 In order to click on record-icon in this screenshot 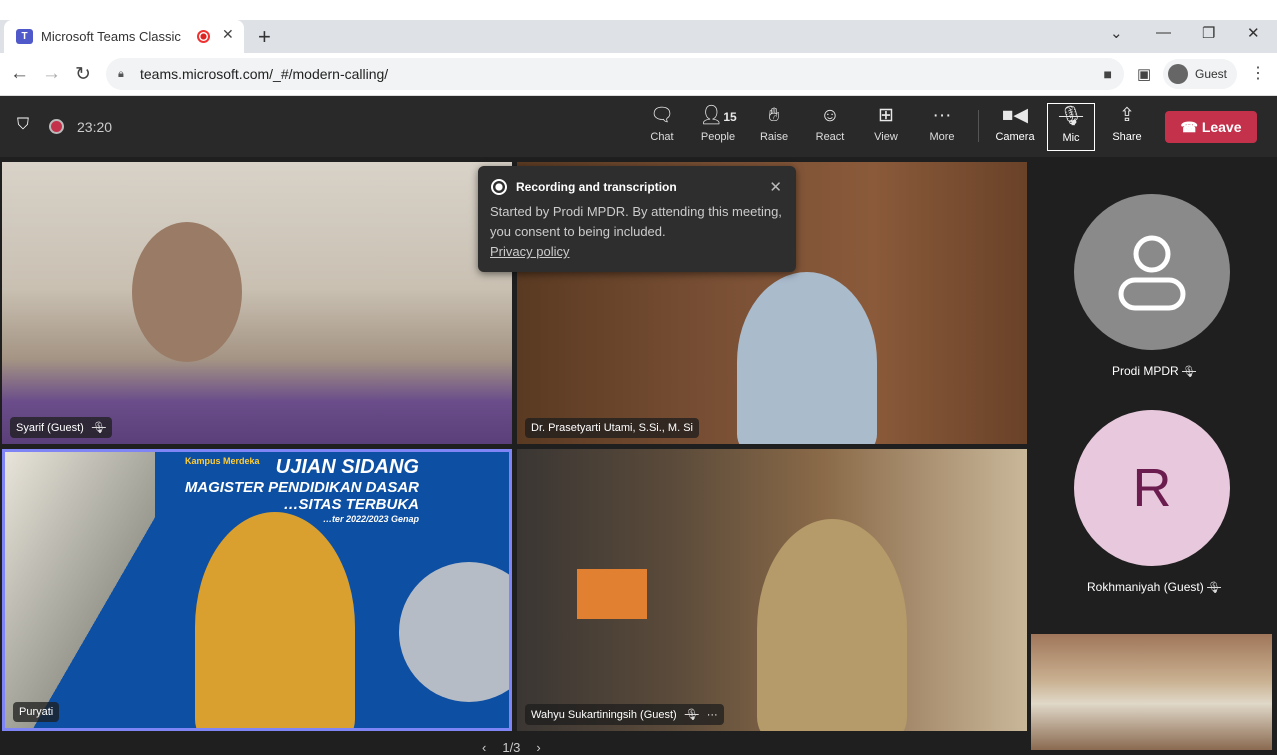, I will do `click(499, 187)`.